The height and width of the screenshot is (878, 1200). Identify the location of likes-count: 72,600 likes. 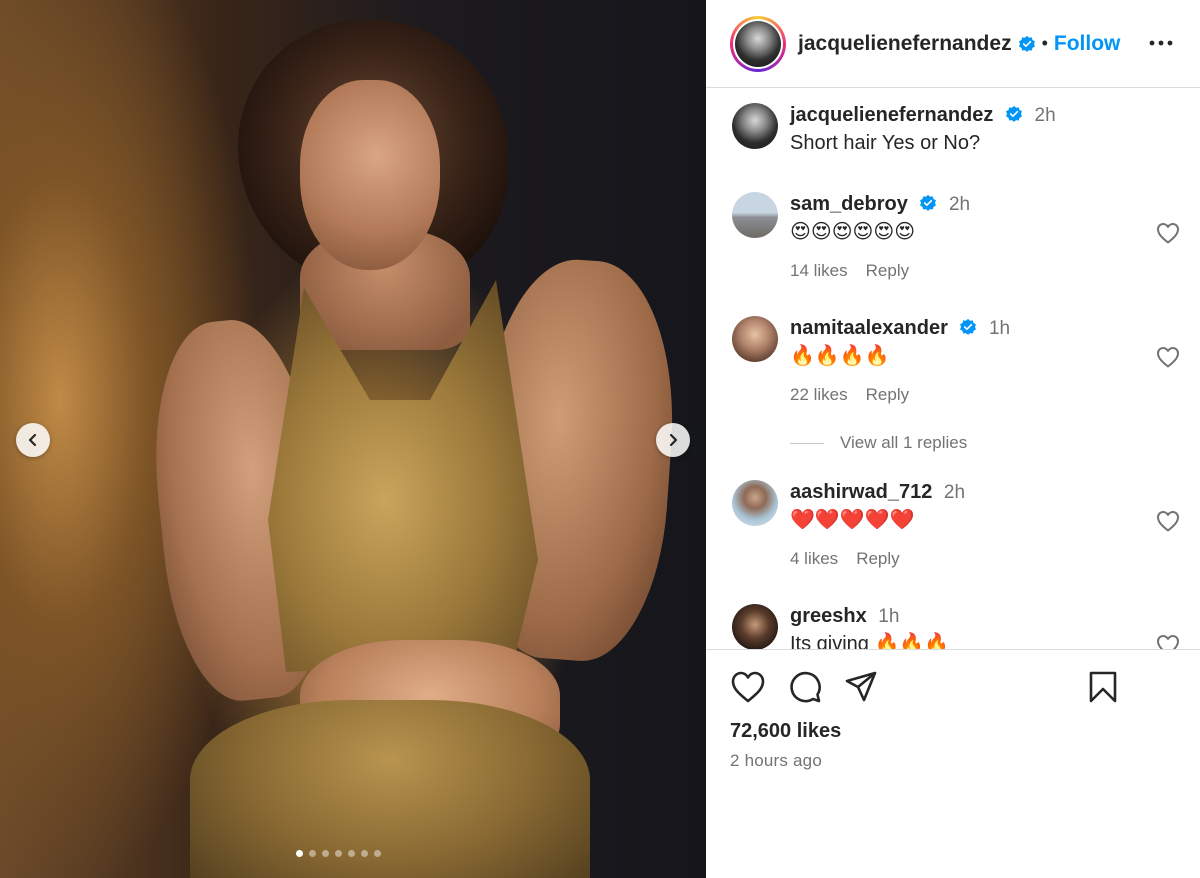
(785, 731).